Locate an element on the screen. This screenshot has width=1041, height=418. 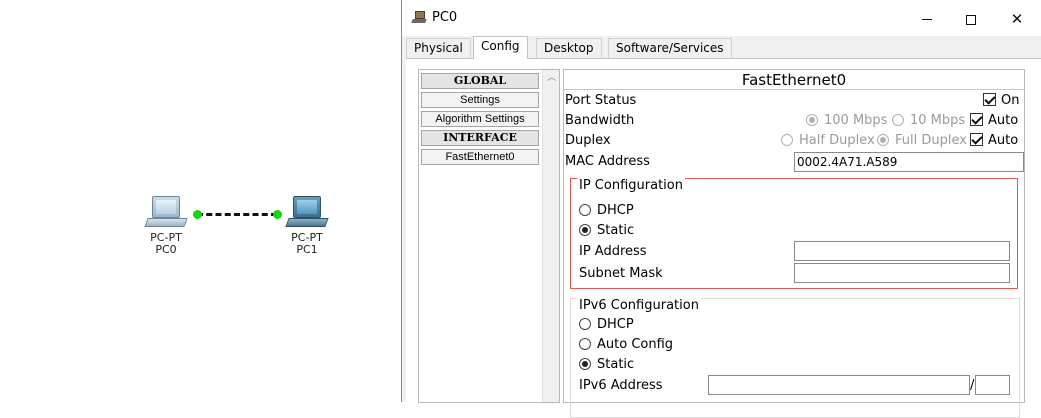
mac-address-field is located at coordinates (909, 162).